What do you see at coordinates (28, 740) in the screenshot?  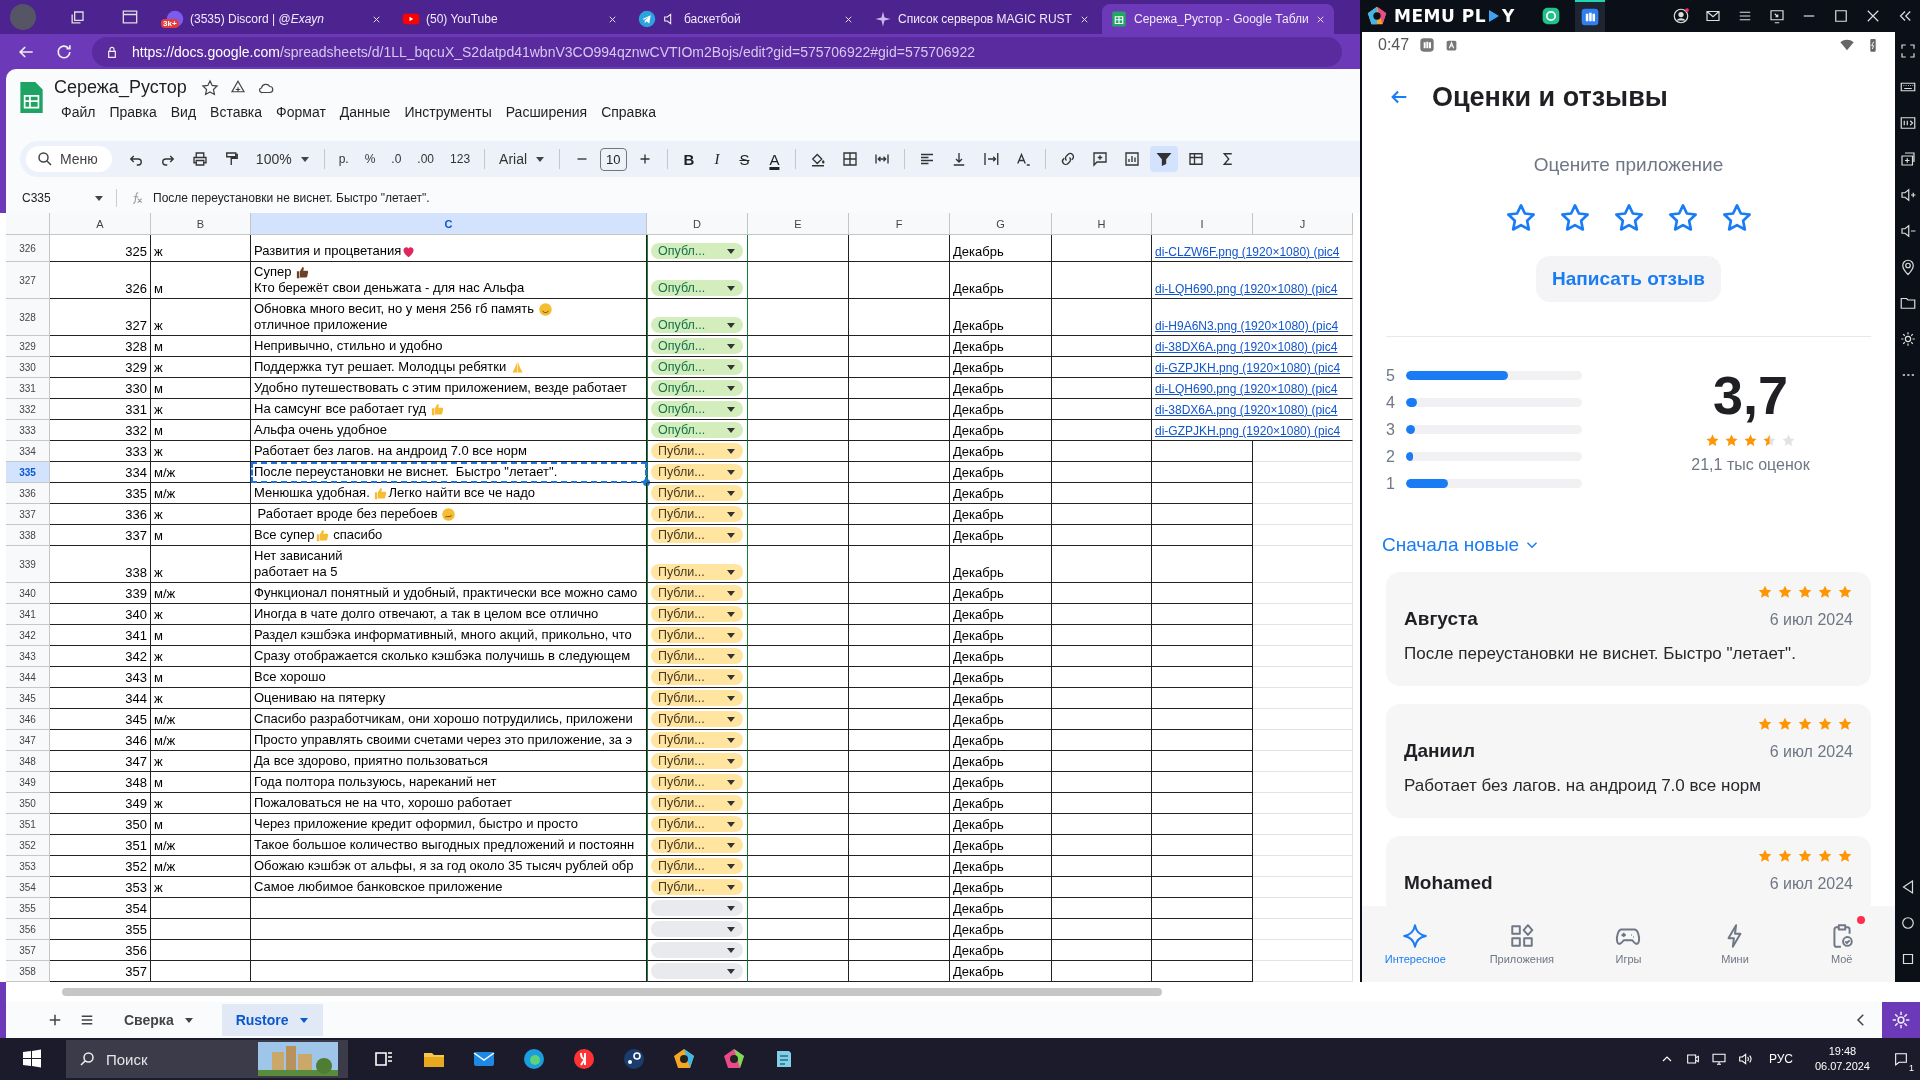 I see `row-header: 347` at bounding box center [28, 740].